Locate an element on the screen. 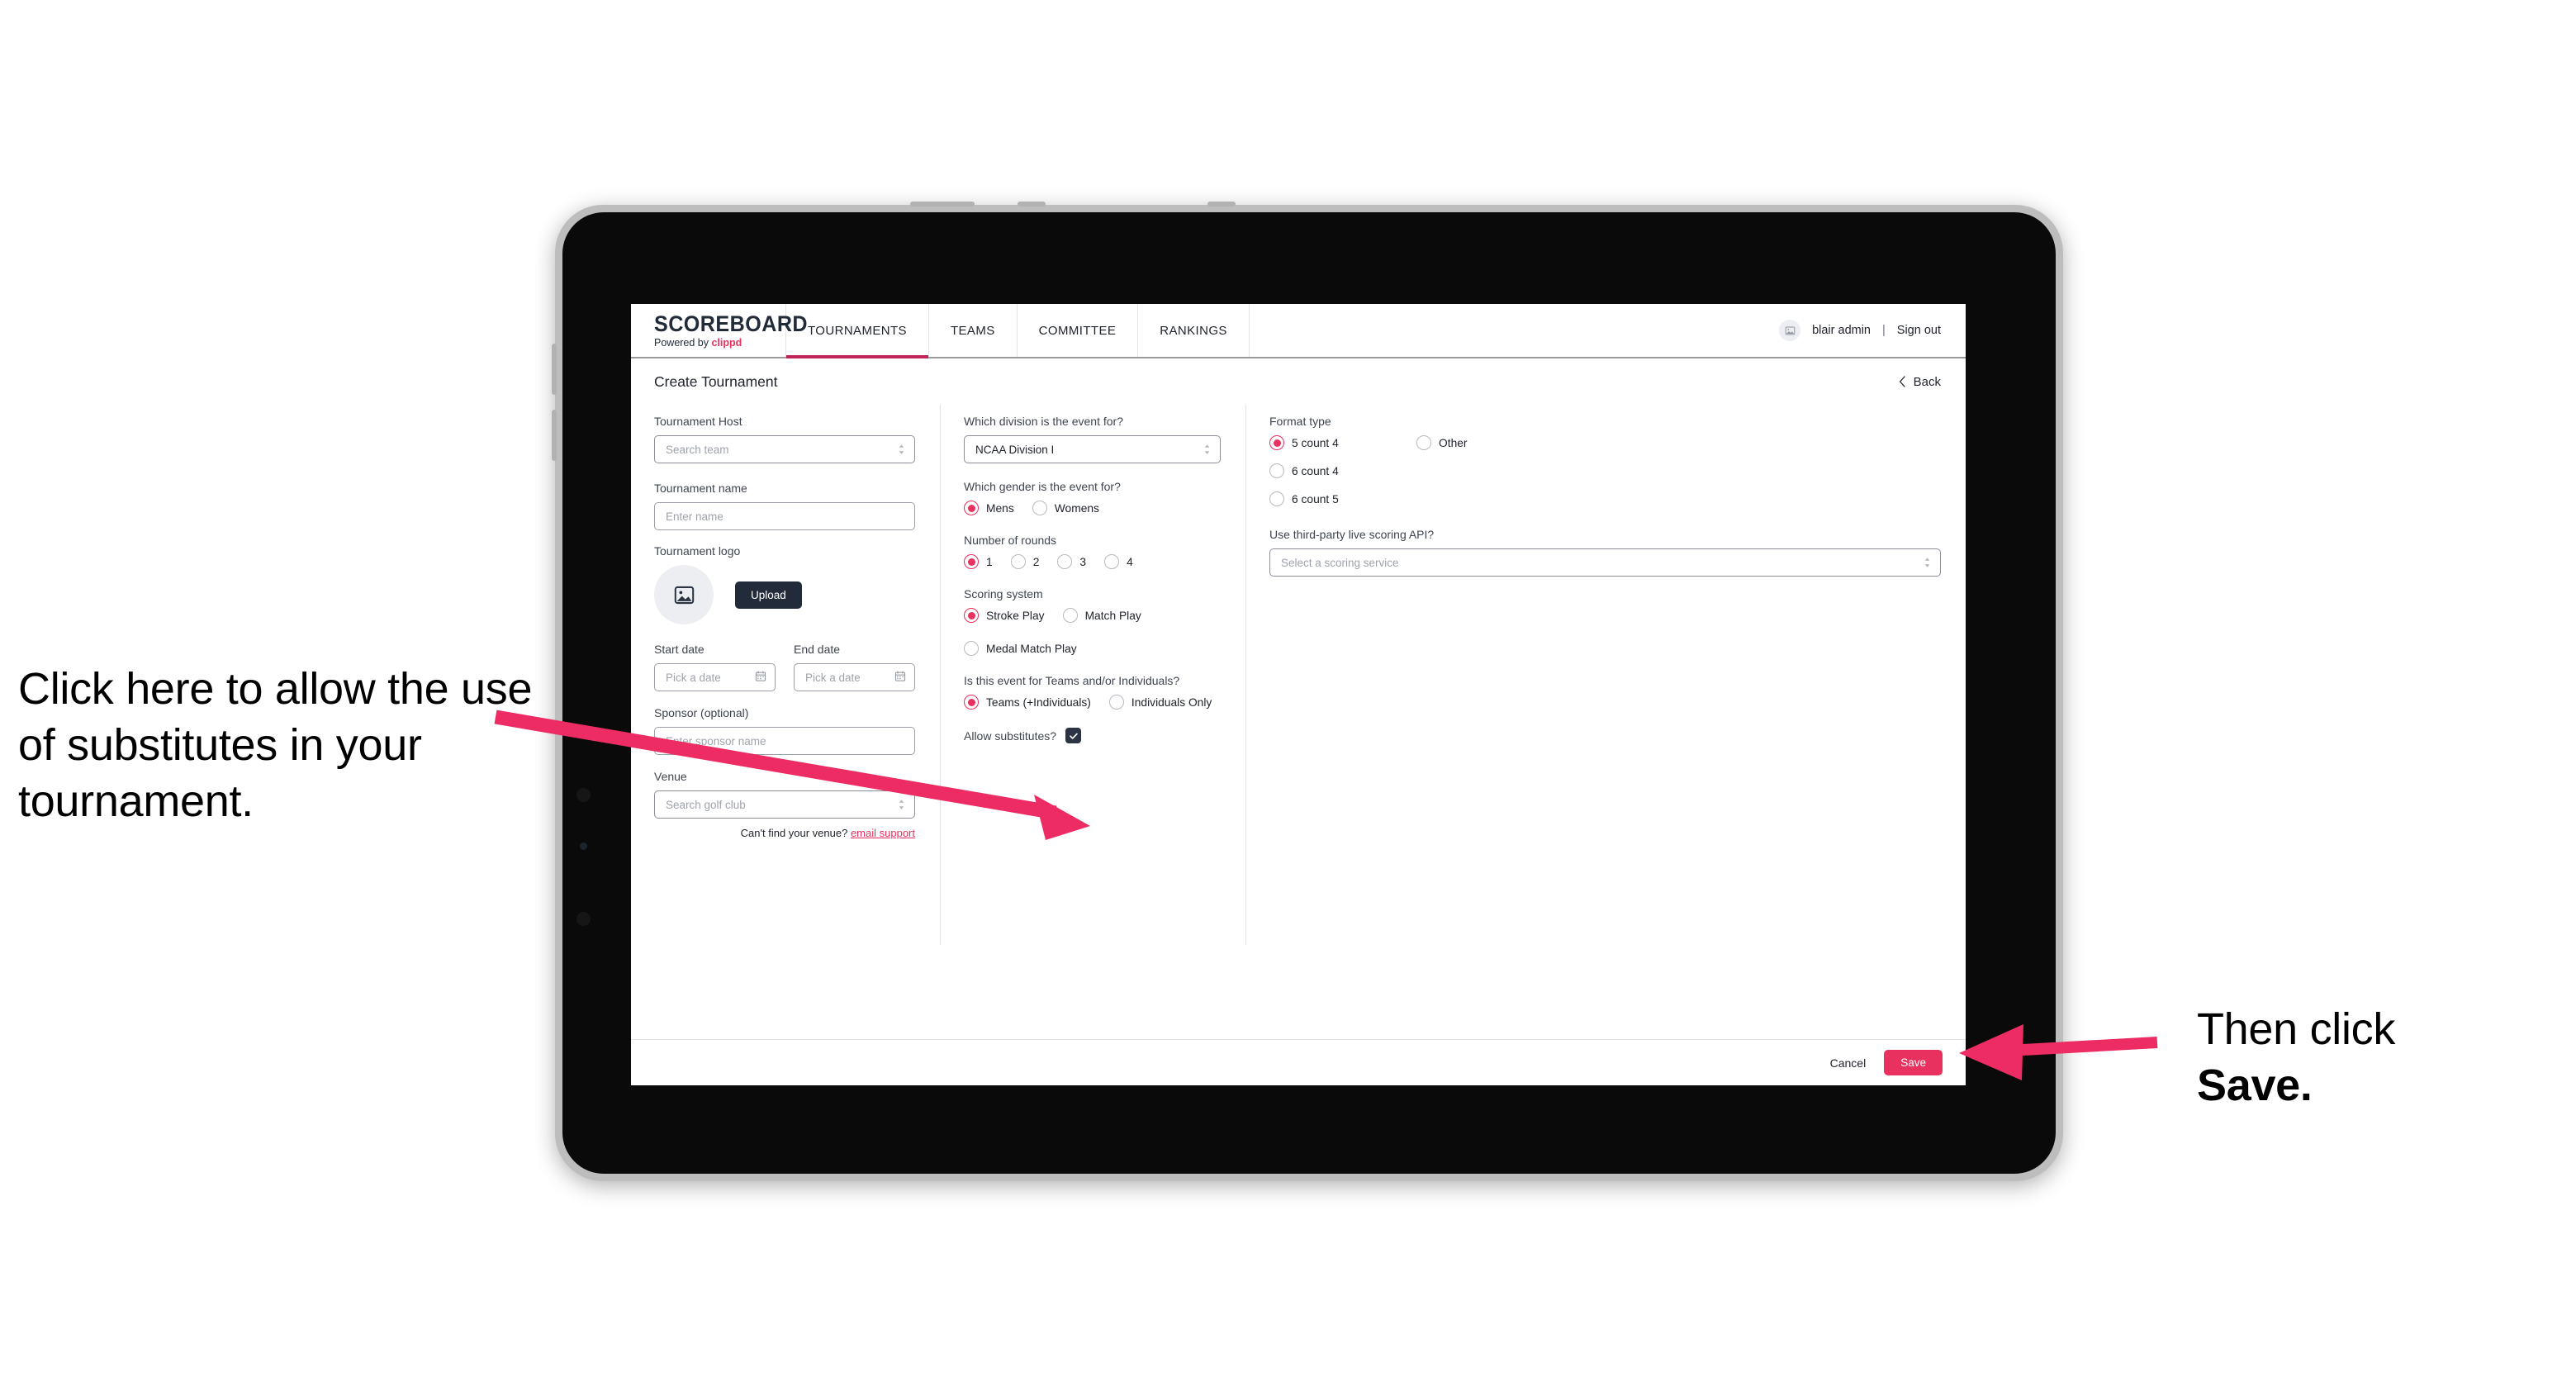  tournament-host-label: Tournament Host is located at coordinates (698, 421).